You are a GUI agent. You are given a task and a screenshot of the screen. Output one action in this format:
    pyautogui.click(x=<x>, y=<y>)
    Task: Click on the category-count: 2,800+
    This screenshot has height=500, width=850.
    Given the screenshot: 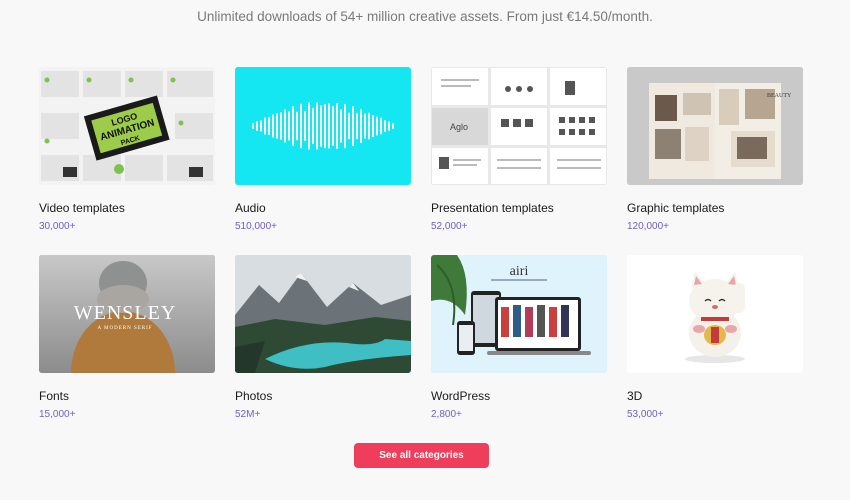 What is the action you would take?
    pyautogui.click(x=446, y=414)
    